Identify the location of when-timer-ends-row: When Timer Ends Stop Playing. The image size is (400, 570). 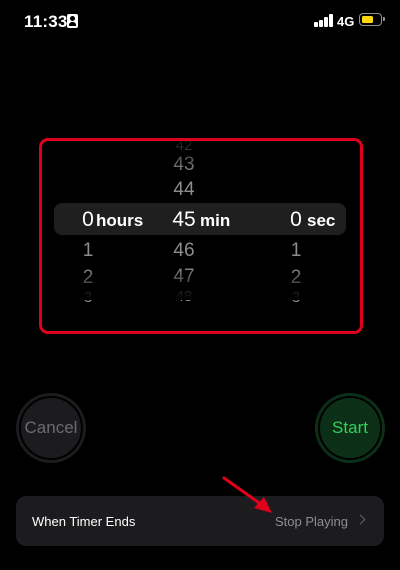
(200, 521).